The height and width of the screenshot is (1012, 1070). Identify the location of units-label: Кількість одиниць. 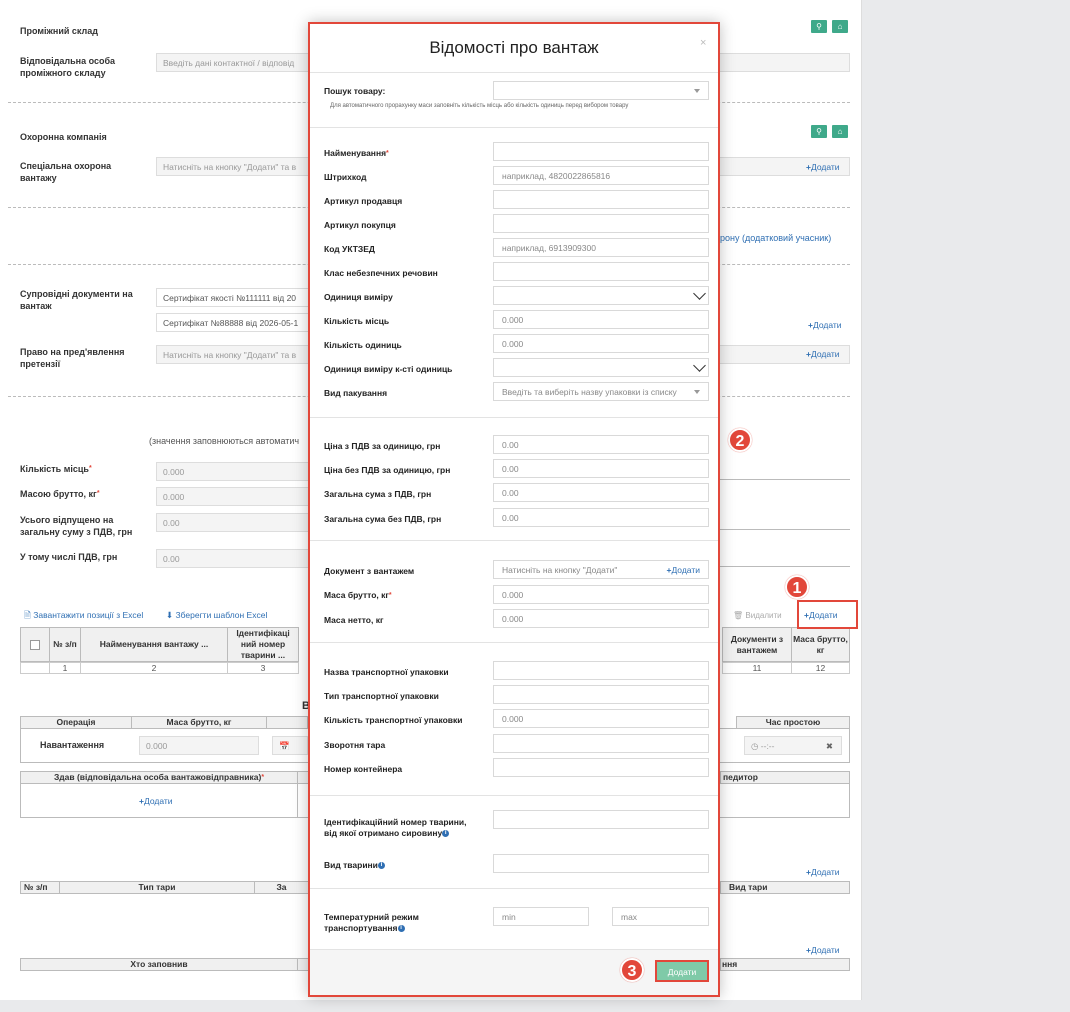
(363, 345).